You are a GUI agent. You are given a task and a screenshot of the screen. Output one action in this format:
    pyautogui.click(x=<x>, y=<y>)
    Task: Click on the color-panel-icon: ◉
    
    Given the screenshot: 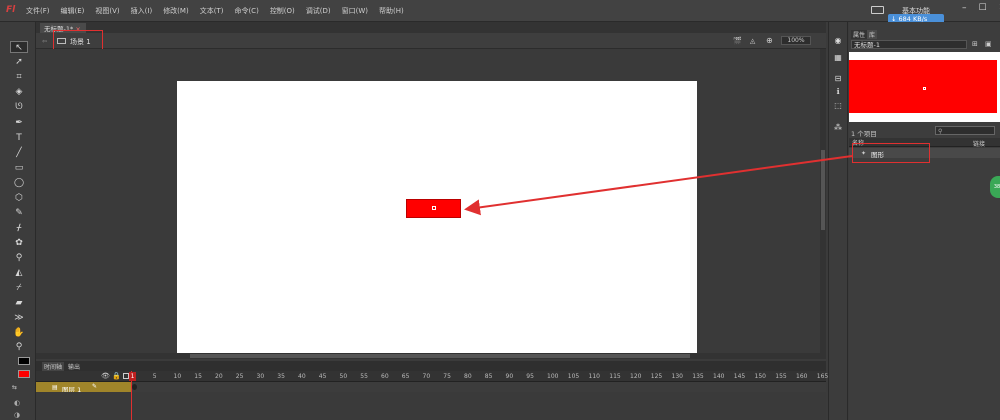 What is the action you would take?
    pyautogui.click(x=838, y=41)
    